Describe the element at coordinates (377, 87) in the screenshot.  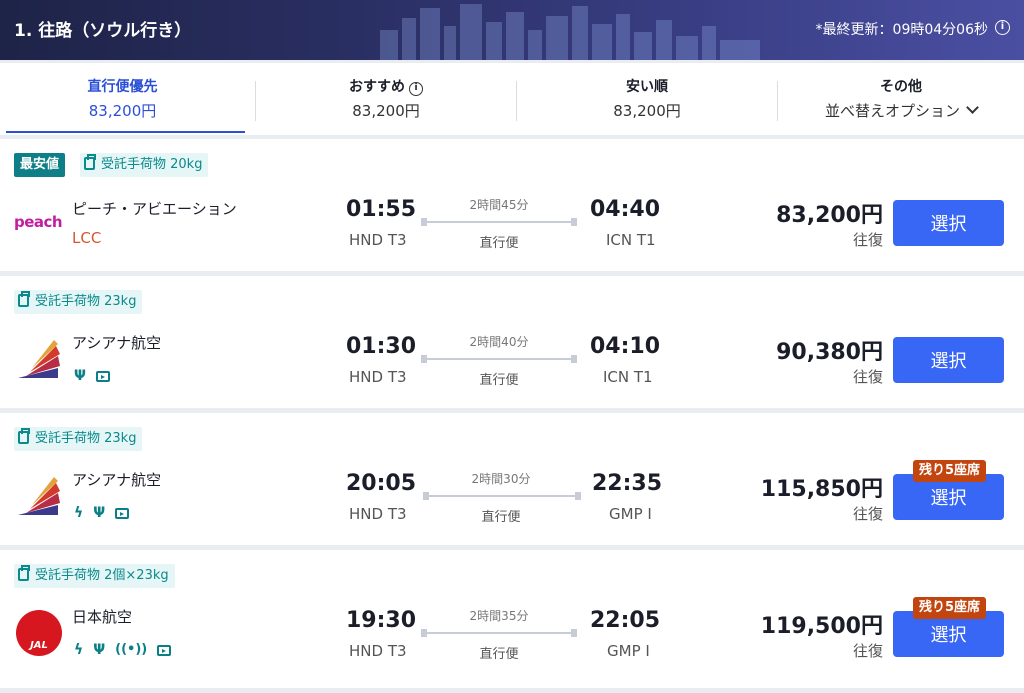
I see `tab-label: おすすめ` at that location.